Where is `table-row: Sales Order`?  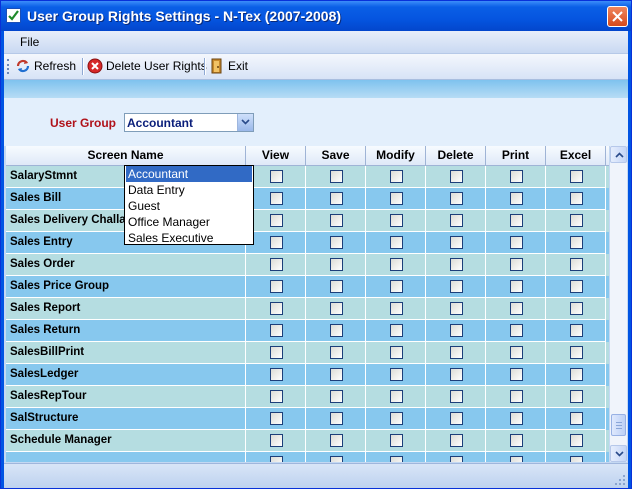 table-row: Sales Order is located at coordinates (307, 265).